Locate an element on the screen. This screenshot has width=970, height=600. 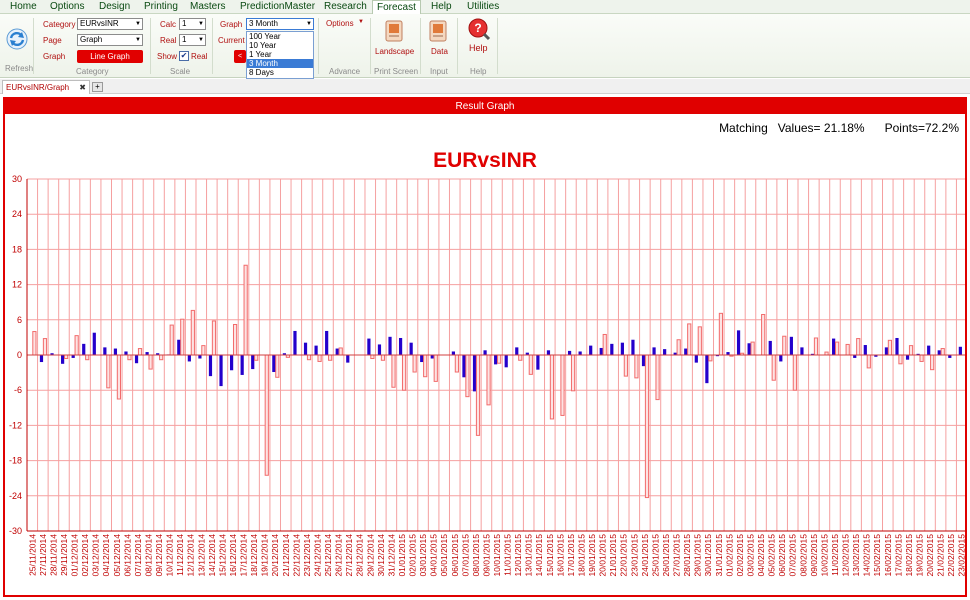
options-dropdown: Options is located at coordinates (340, 23).